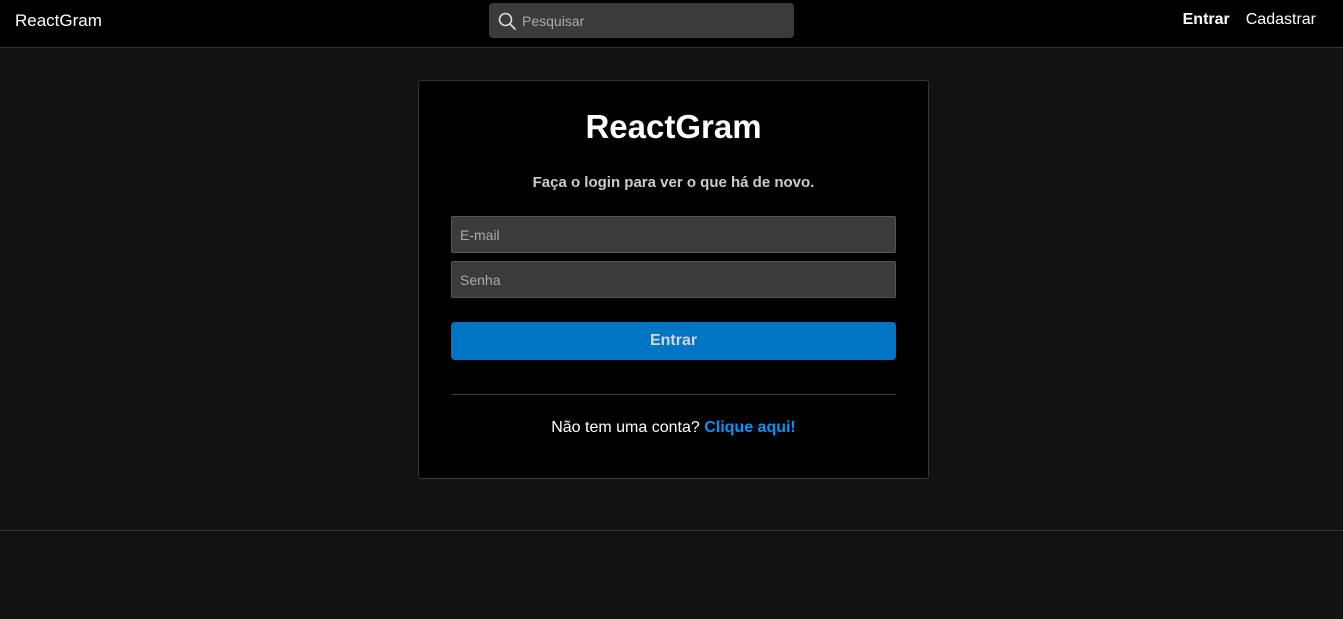  I want to click on login-title: ReactGram, so click(673, 126).